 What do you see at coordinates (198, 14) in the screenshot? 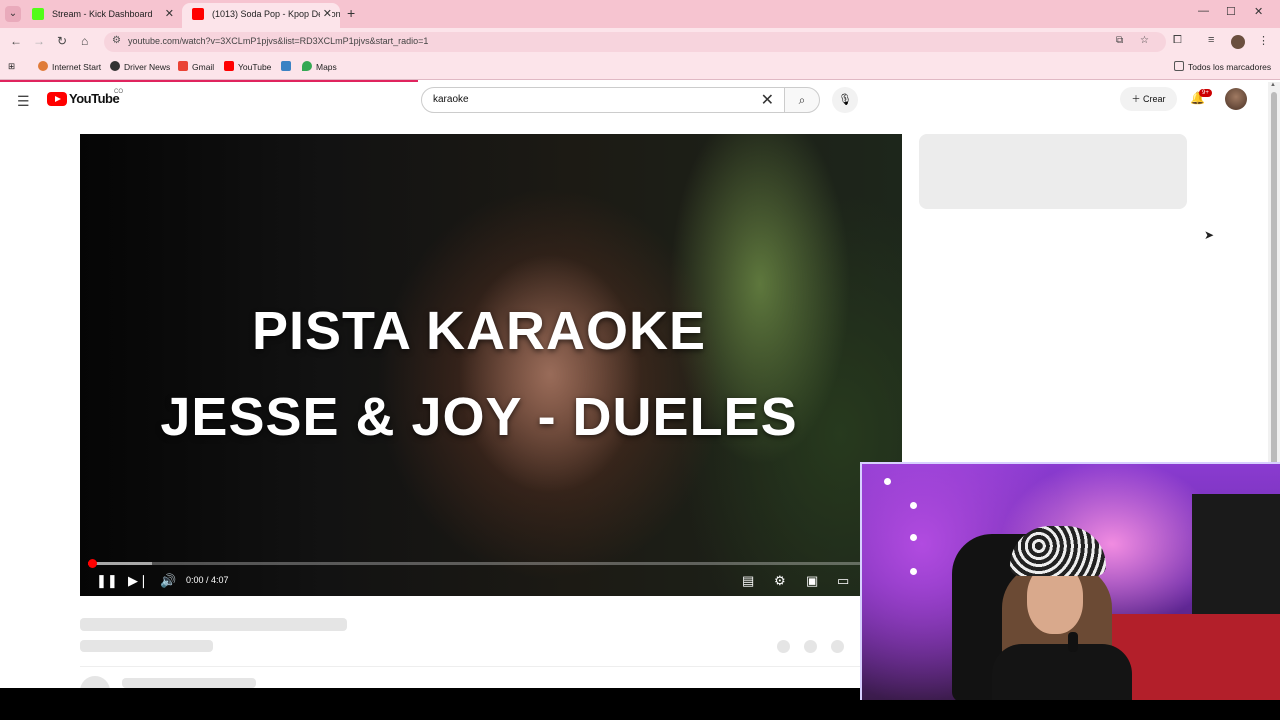
I see `youtube-favicon-icon` at bounding box center [198, 14].